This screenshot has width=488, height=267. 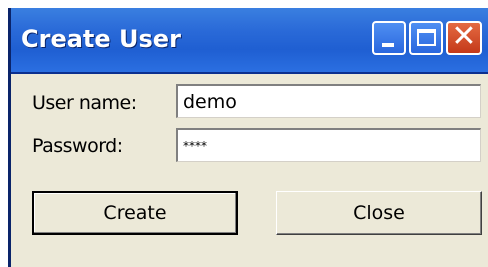 I want to click on maximize-icon, so click(x=426, y=37).